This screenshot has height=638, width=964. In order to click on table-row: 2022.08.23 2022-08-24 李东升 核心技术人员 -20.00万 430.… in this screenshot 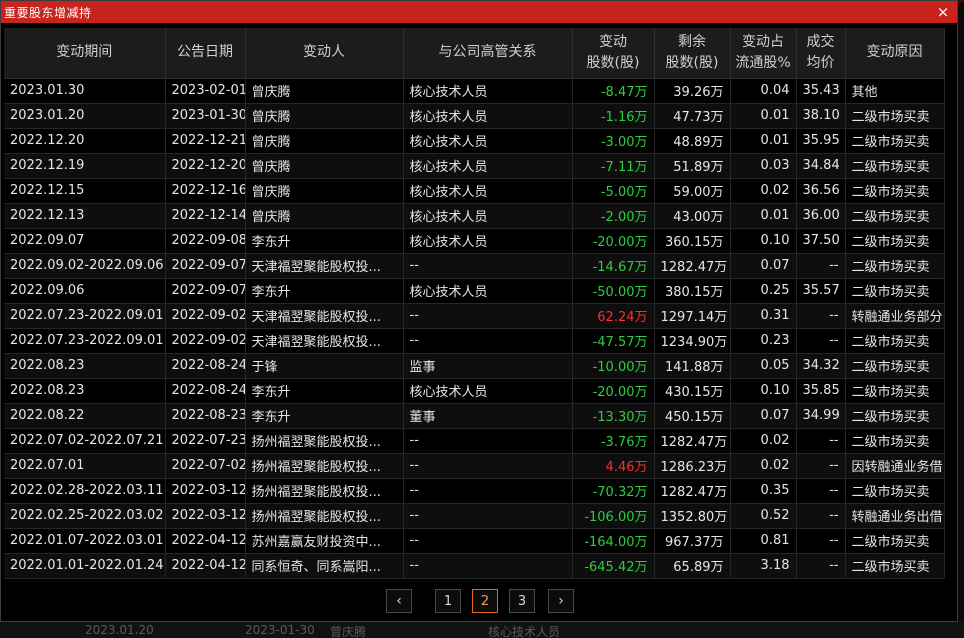, I will do `click(474, 391)`.